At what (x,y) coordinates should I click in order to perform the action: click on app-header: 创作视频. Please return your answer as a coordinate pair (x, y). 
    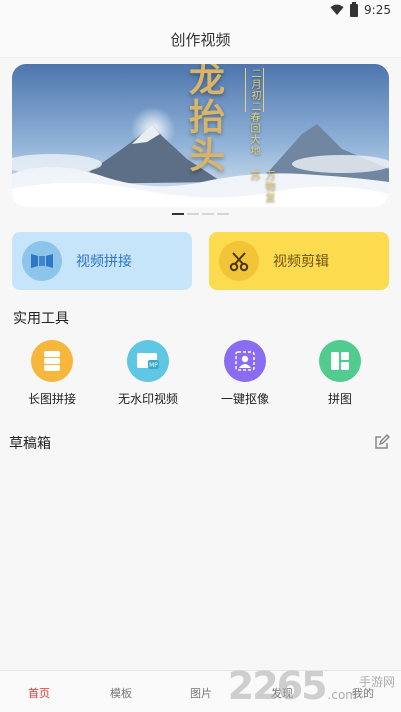
    Looking at the image, I should click on (200, 40).